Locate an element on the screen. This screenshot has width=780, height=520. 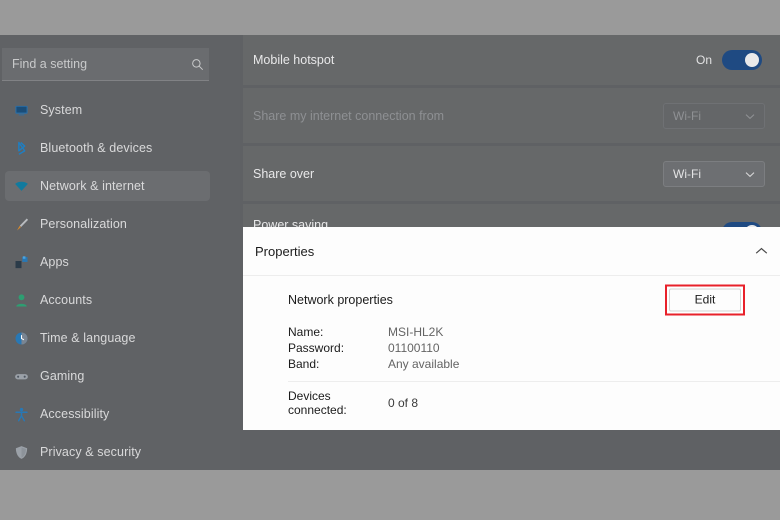
detail-key: Password: is located at coordinates (316, 348).